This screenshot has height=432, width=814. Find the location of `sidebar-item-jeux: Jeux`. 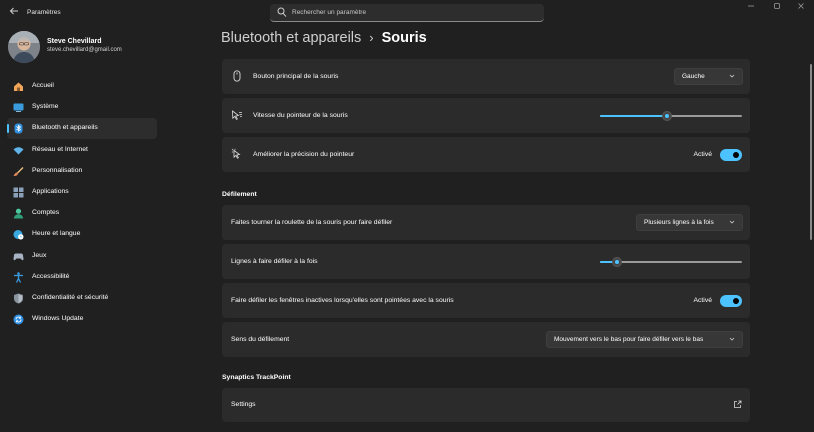

sidebar-item-jeux: Jeux is located at coordinates (82, 256).